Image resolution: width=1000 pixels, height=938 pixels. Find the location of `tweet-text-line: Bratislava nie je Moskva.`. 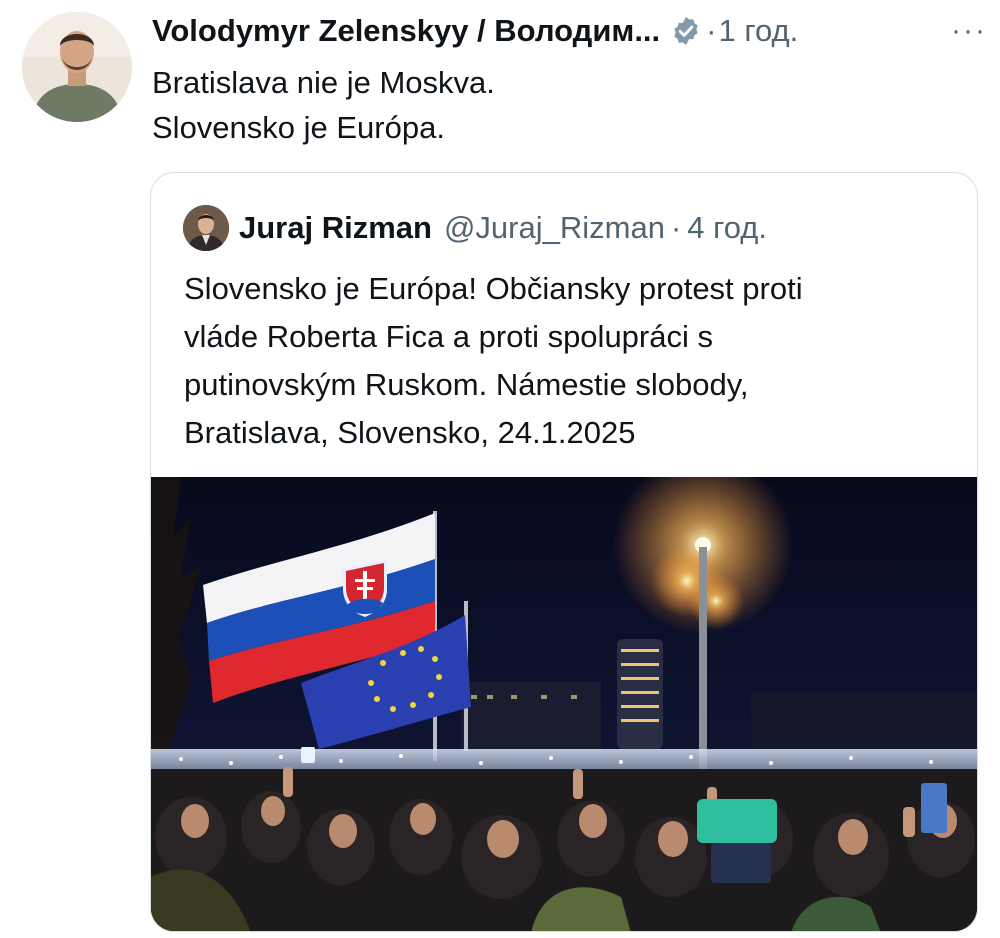

tweet-text-line: Bratislava nie je Moskva. is located at coordinates (323, 82).